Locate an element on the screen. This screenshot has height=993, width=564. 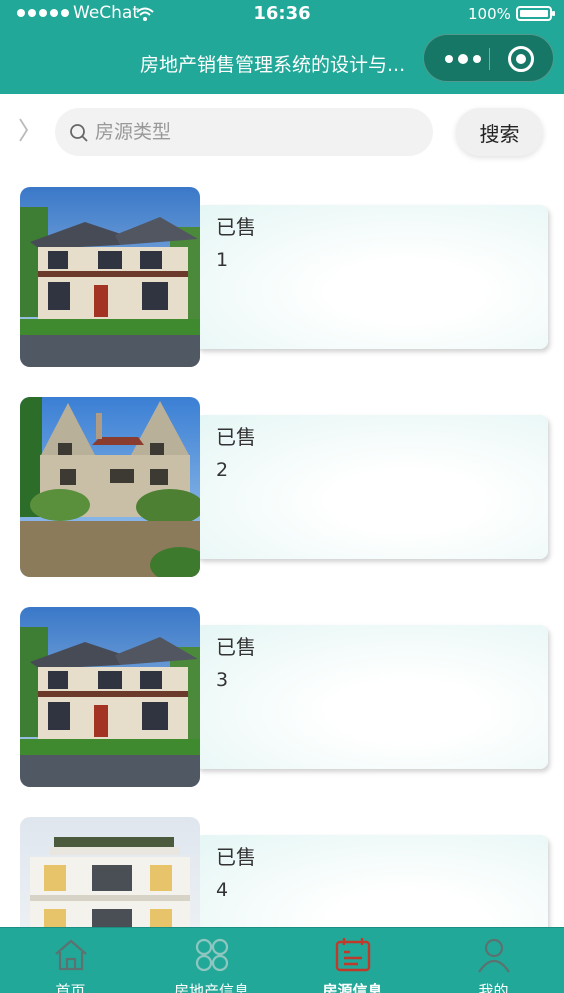
tab-listing-info: 房源信息 is located at coordinates (352, 960).